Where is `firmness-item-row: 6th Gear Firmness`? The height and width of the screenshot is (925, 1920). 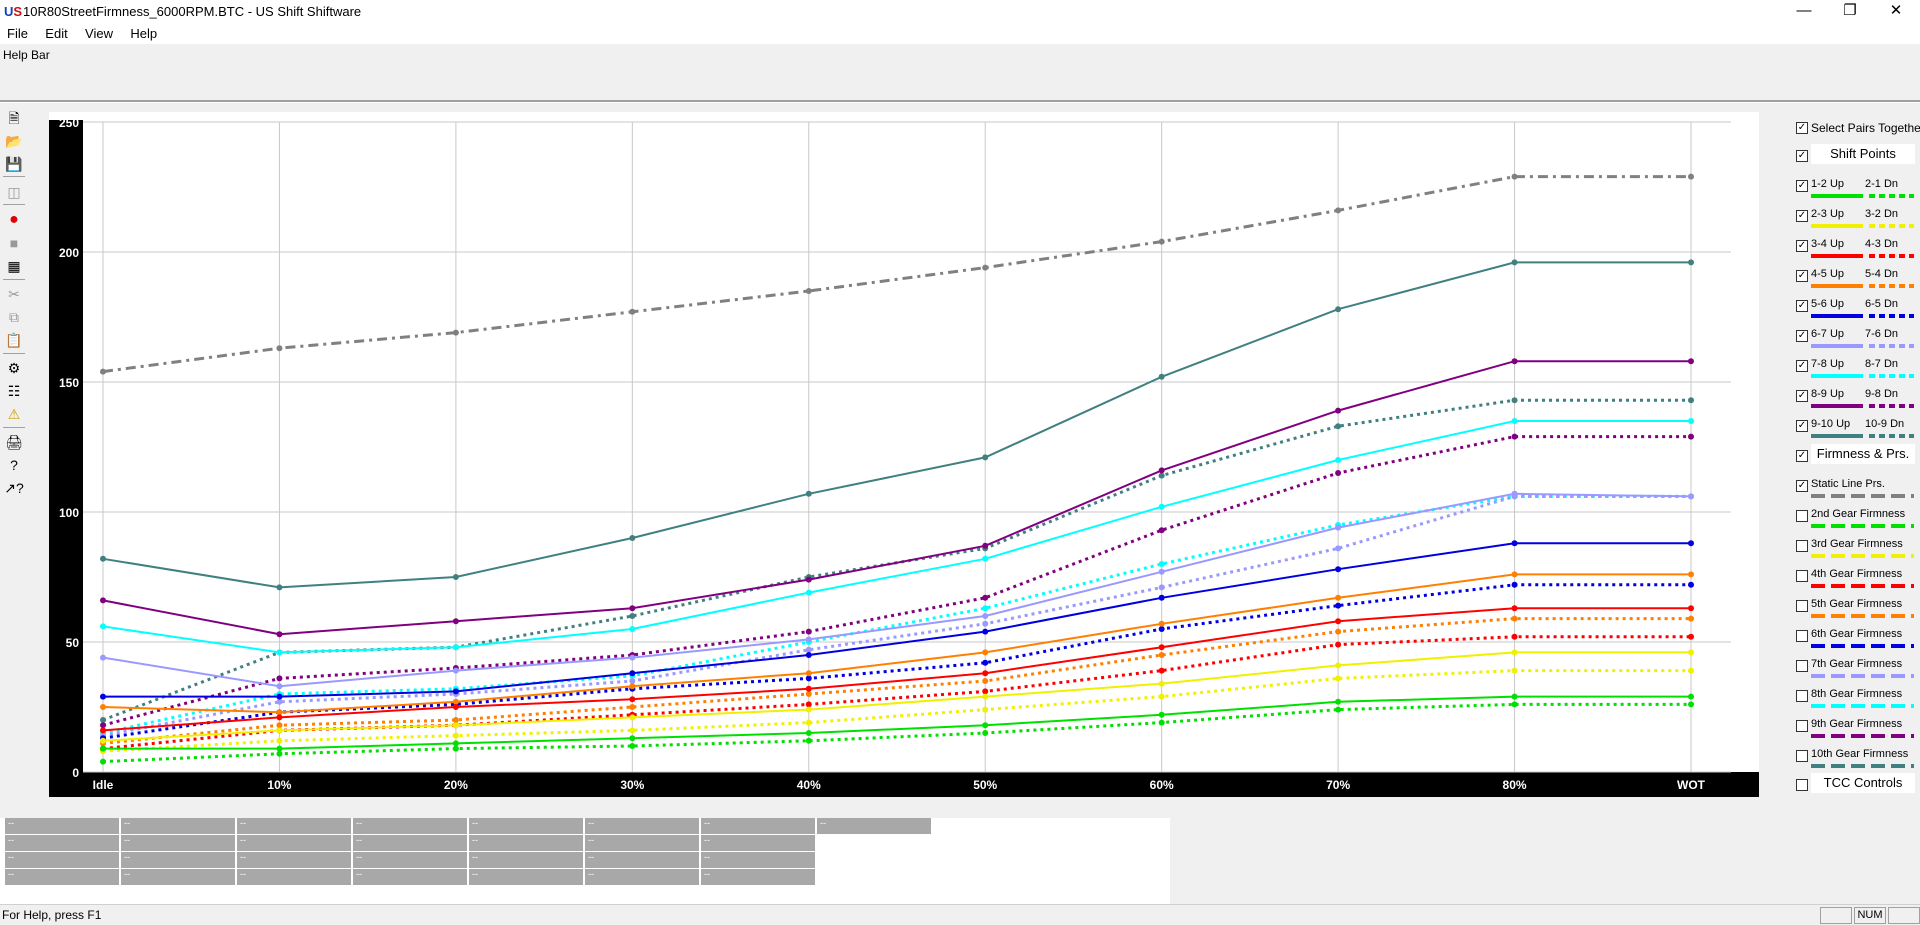
firmness-item-row: 6th Gear Firmness is located at coordinates (1852, 638).